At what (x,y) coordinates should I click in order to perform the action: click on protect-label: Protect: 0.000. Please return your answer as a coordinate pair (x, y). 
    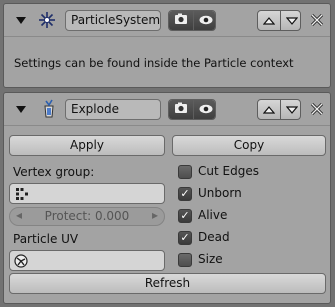
    Looking at the image, I should click on (87, 216).